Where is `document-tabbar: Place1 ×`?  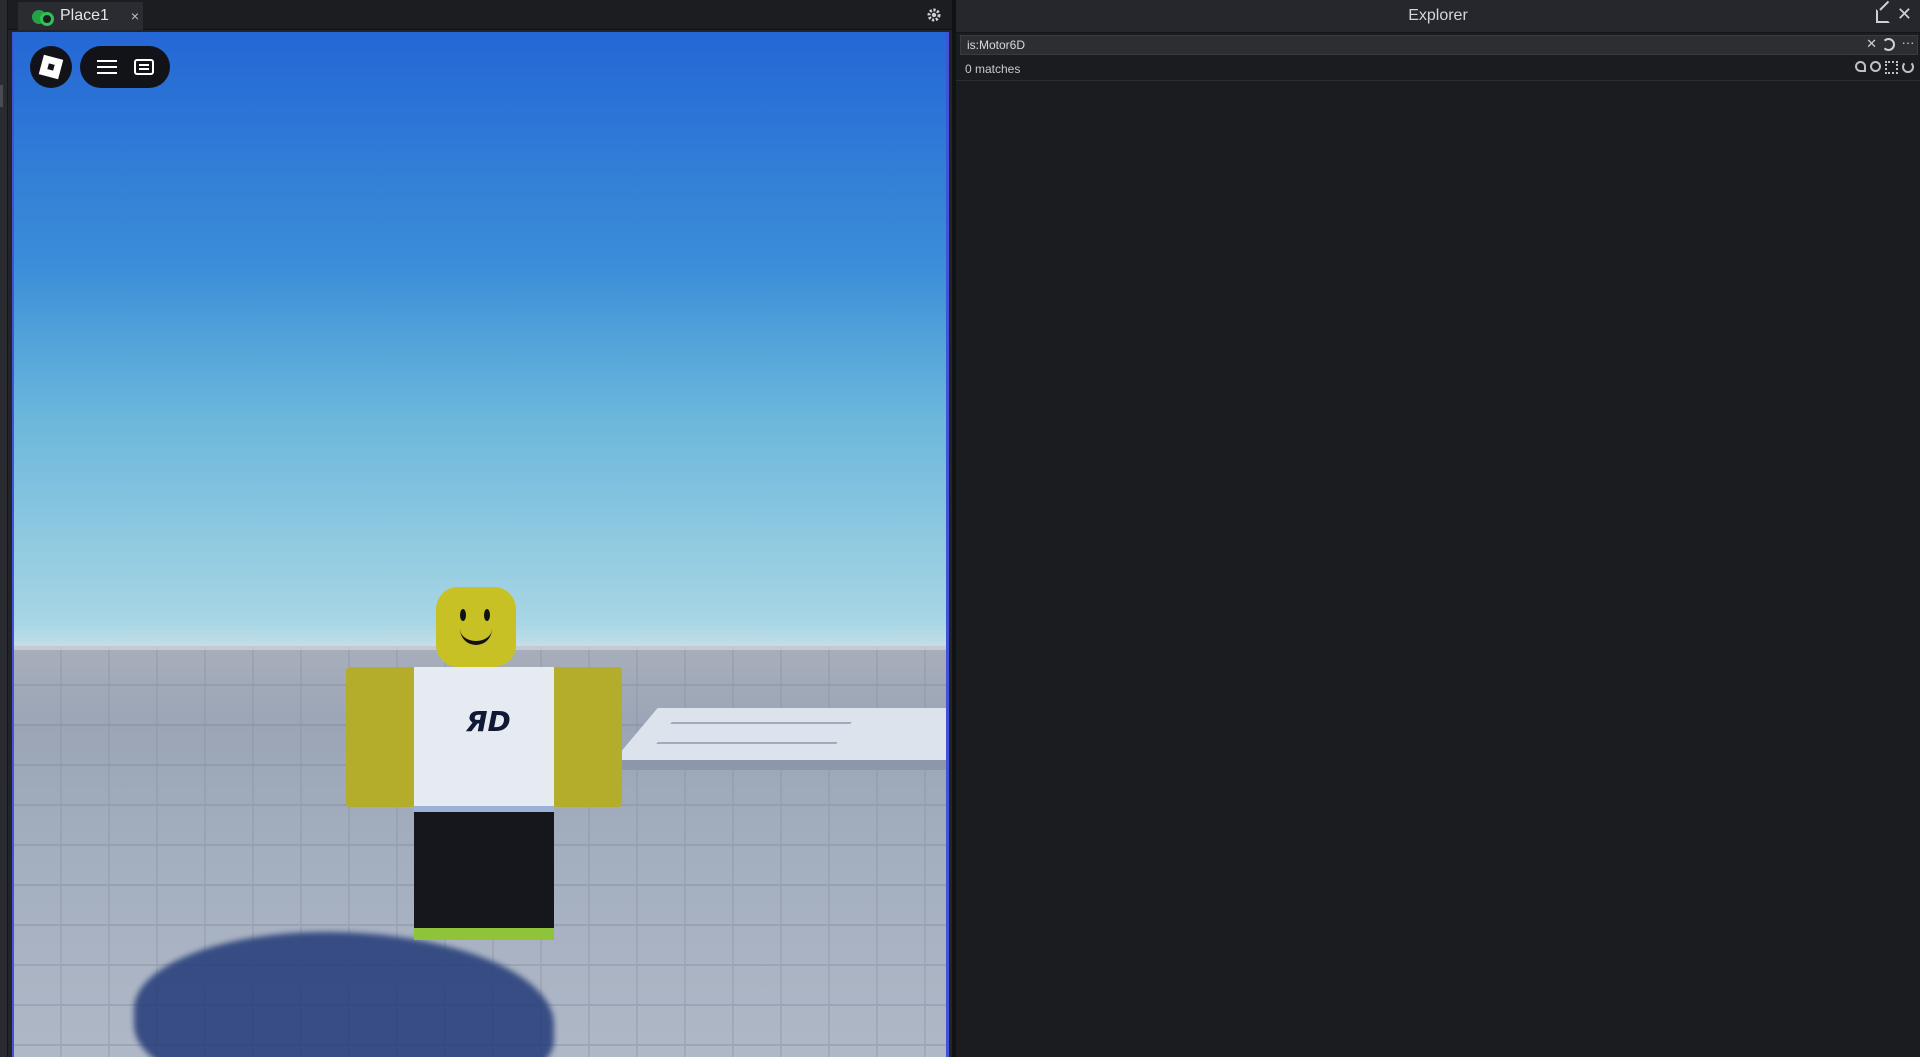
document-tabbar: Place1 × is located at coordinates (480, 15).